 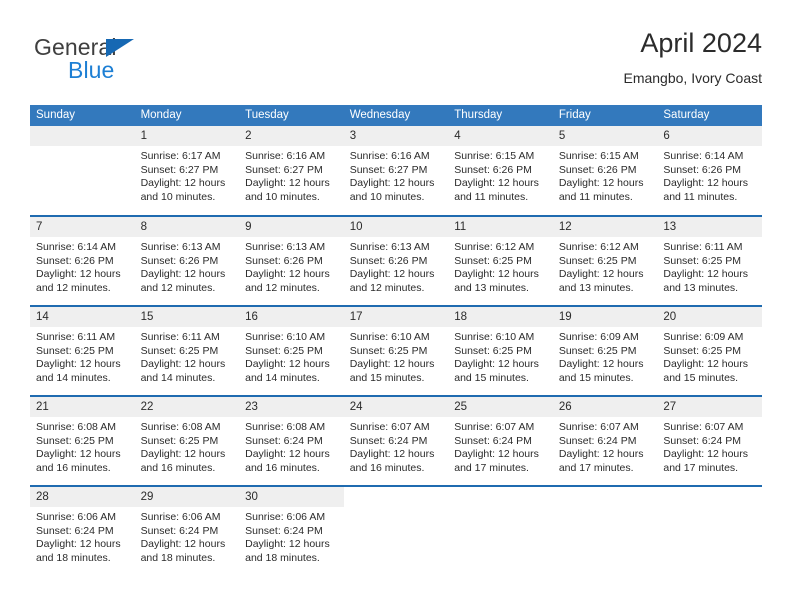 I want to click on day-number: 23, so click(x=291, y=407).